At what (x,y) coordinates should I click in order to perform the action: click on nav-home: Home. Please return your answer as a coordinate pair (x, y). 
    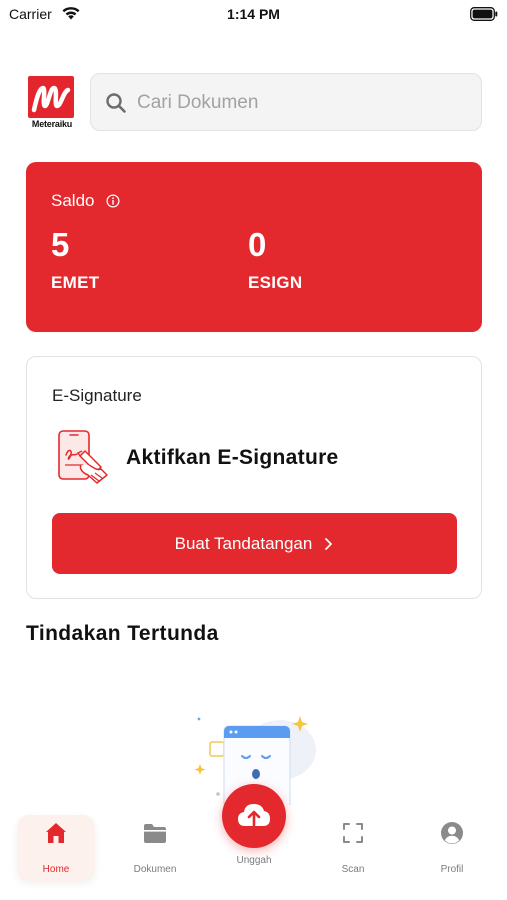
    Looking at the image, I should click on (56, 848).